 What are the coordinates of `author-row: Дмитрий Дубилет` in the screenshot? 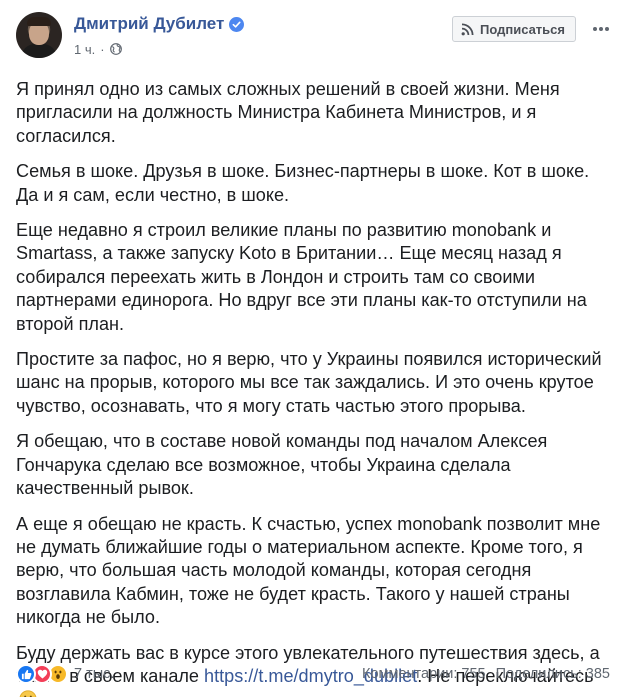 It's located at (159, 24).